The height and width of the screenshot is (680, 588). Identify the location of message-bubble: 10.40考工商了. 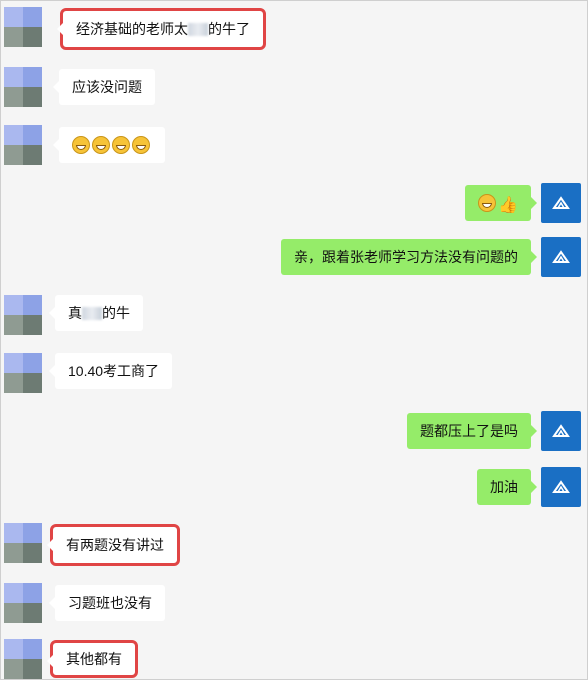
(110, 371).